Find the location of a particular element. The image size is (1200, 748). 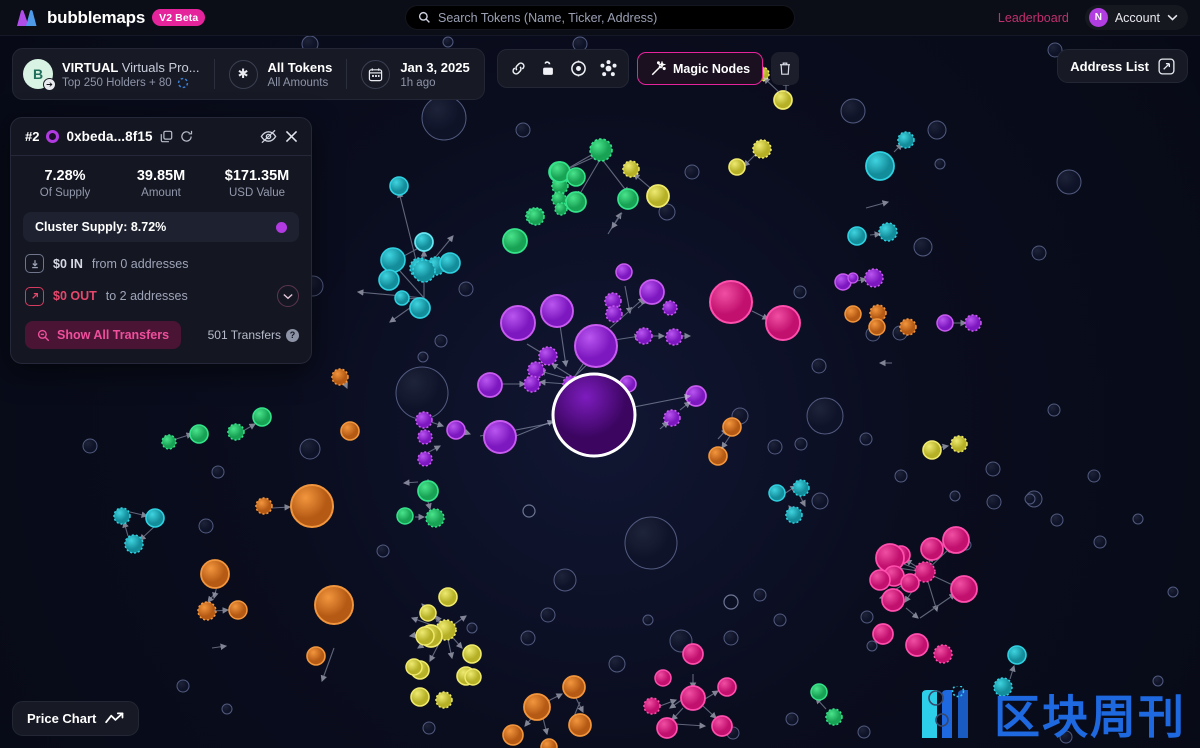

cluster-yellow-bottom is located at coordinates (443, 648).